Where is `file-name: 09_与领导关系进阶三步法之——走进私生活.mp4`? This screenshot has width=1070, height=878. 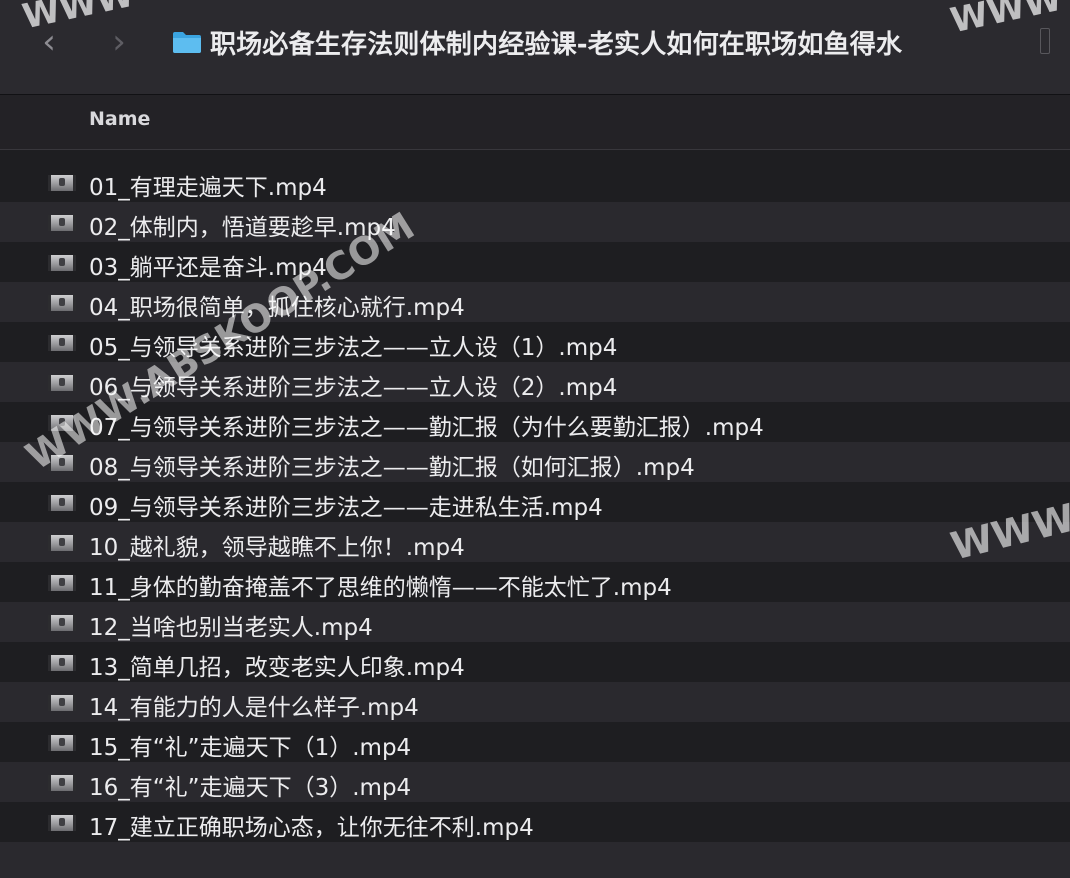 file-name: 09_与领导关系进阶三步法之——走进私生活.mp4 is located at coordinates (346, 508).